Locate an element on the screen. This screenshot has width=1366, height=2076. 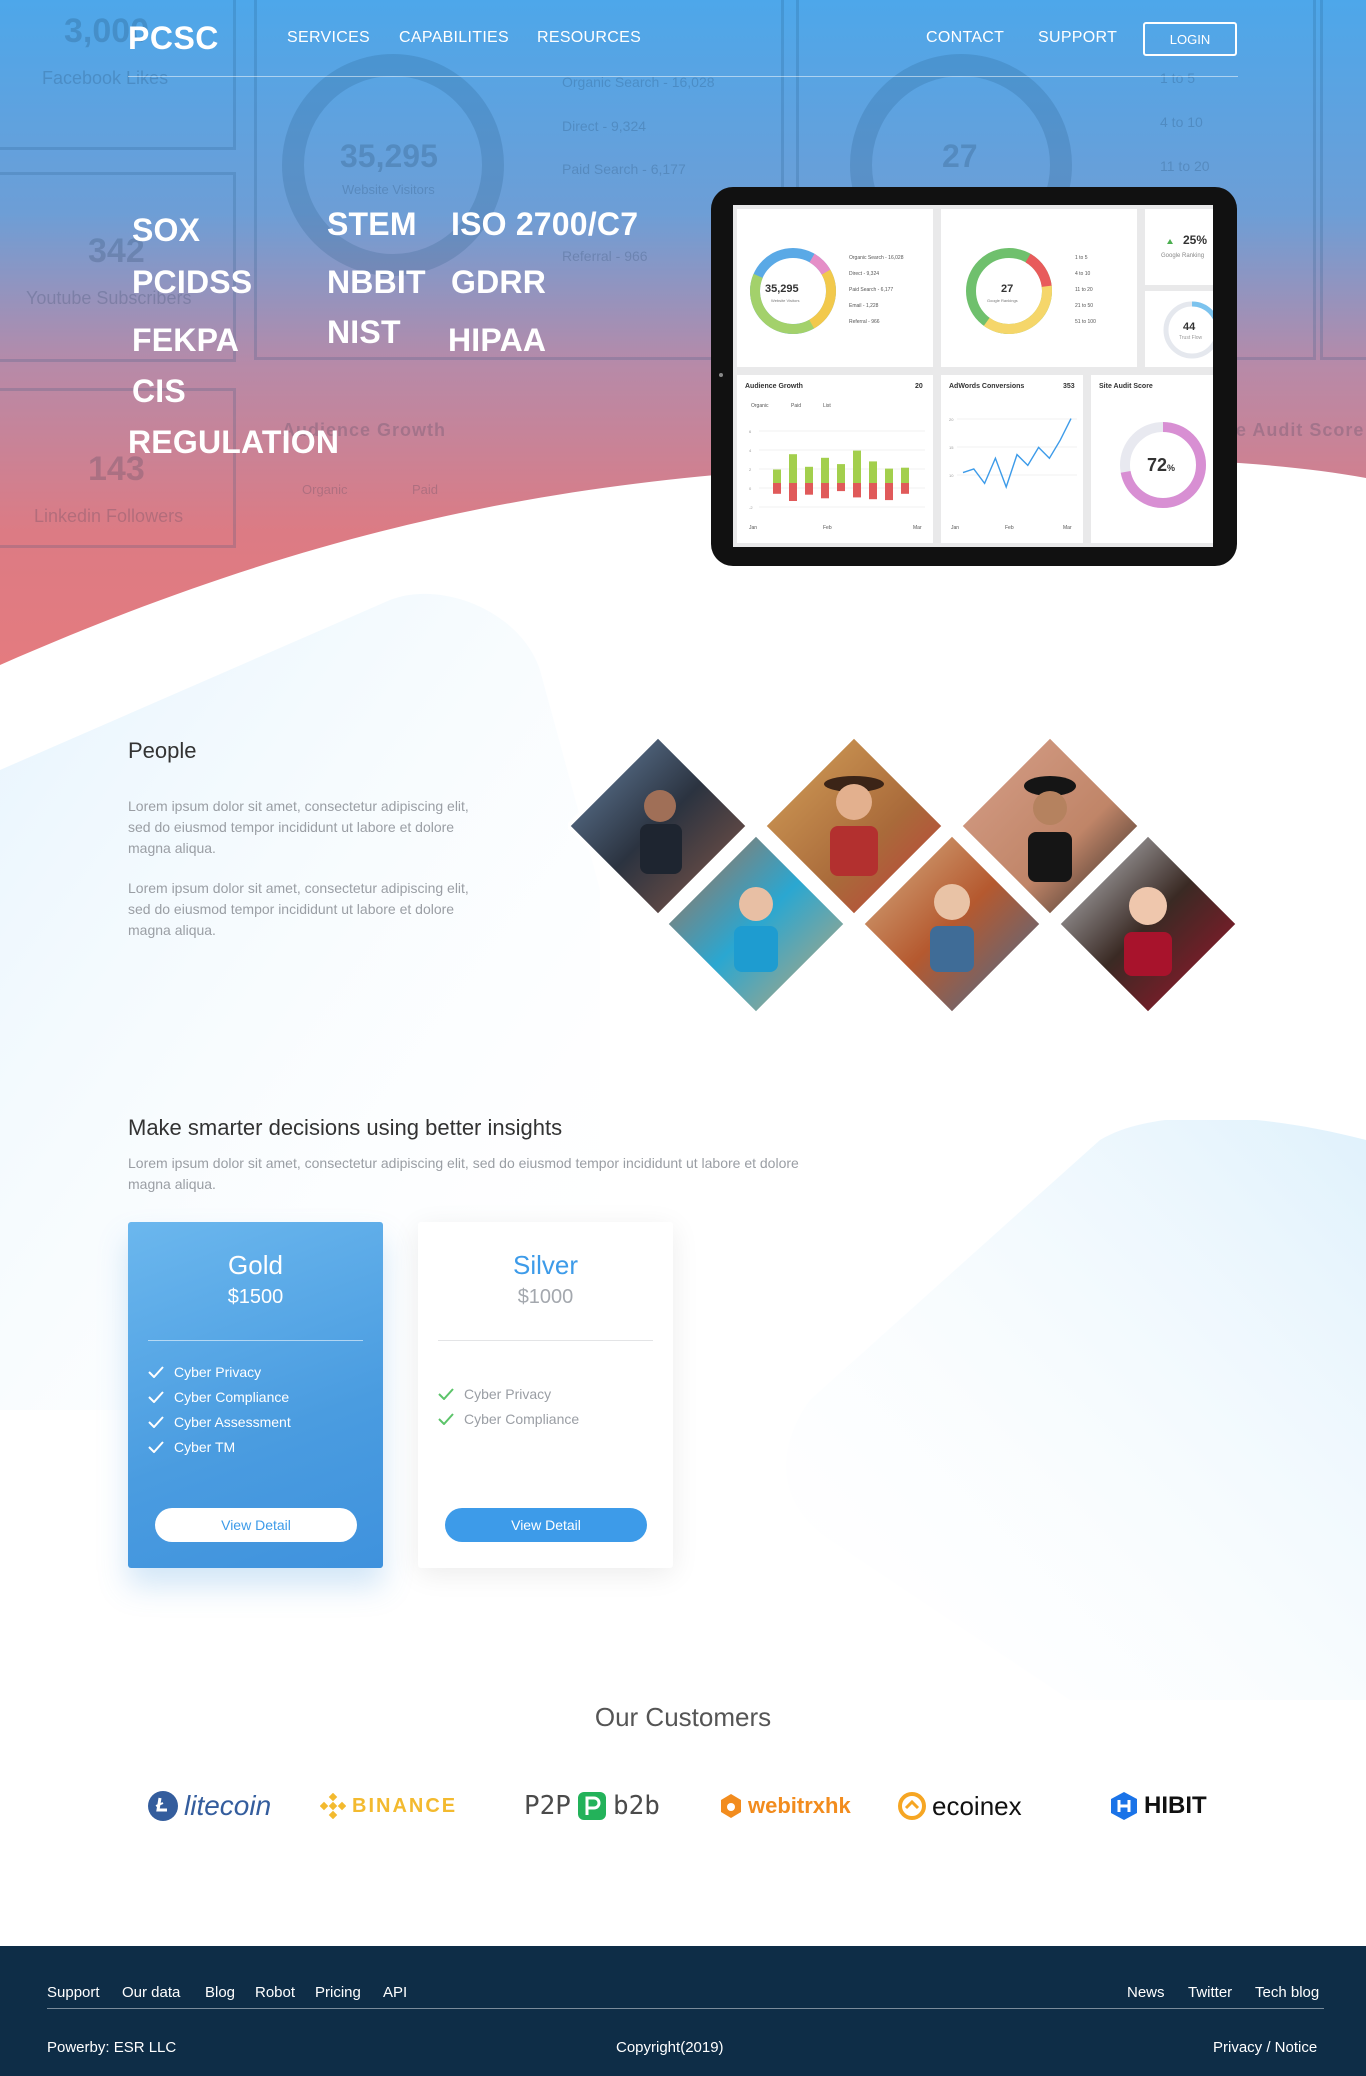
footer-link-news: News is located at coordinates (1146, 1992).